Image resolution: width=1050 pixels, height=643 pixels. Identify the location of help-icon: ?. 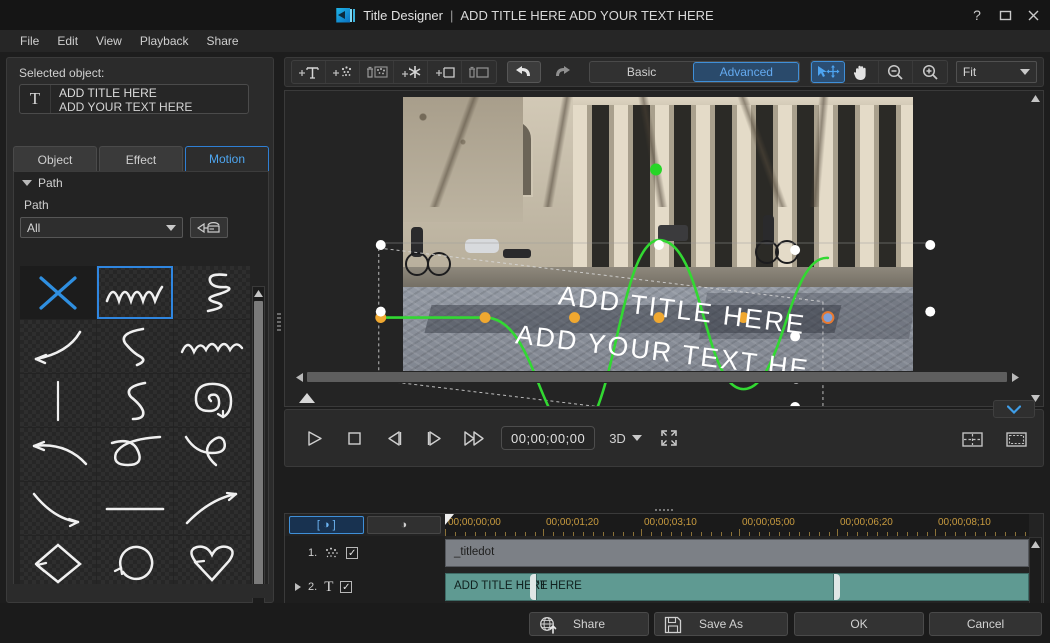
(977, 15).